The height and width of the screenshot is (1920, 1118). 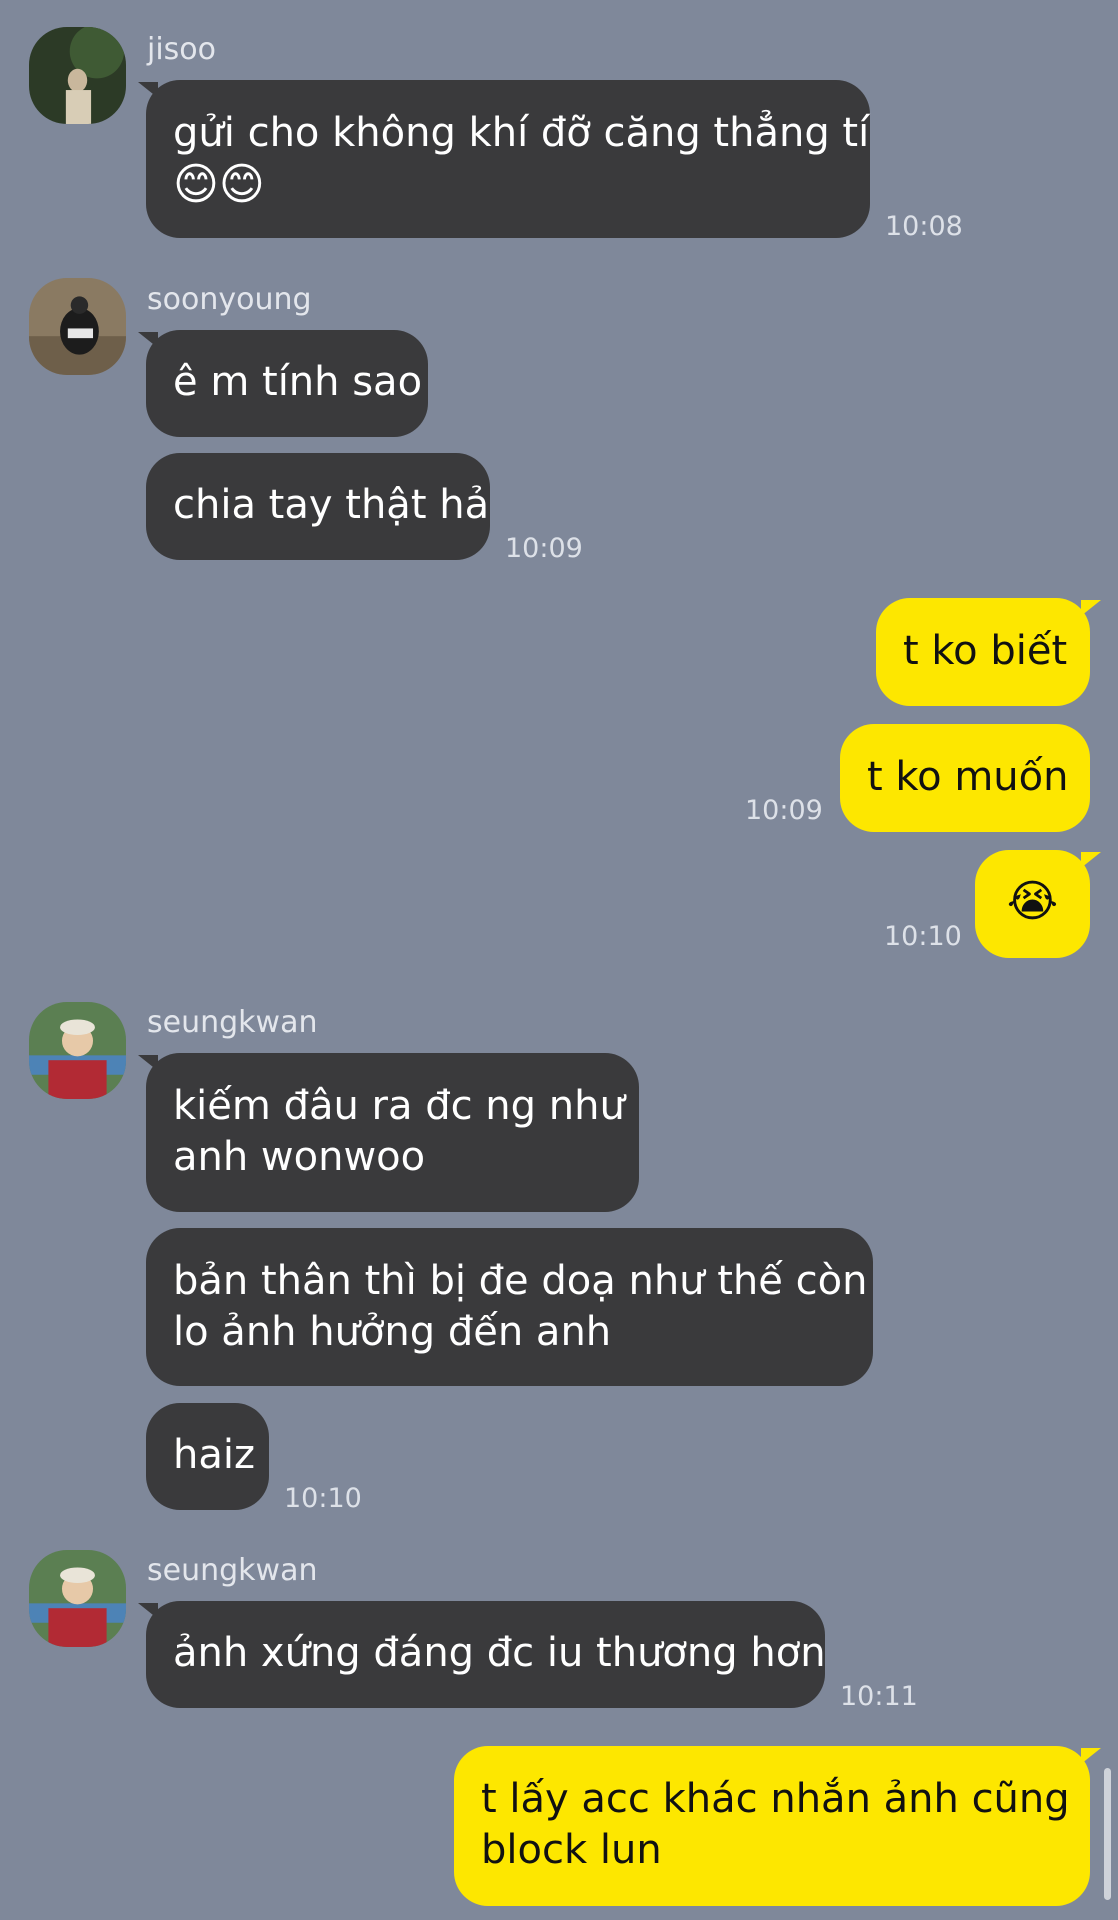 What do you see at coordinates (879, 1696) in the screenshot?
I see `message-time: 10:11` at bounding box center [879, 1696].